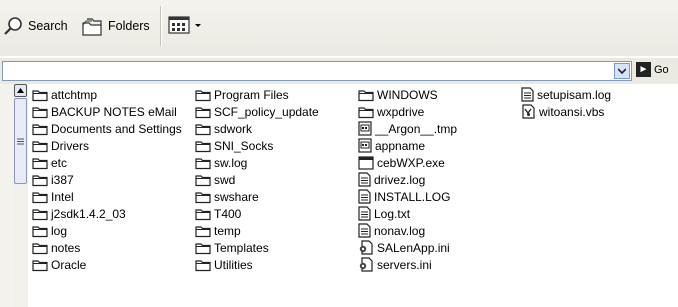 Image resolution: width=678 pixels, height=307 pixels. Describe the element at coordinates (62, 179) in the screenshot. I see `file-item-label: i387` at that location.